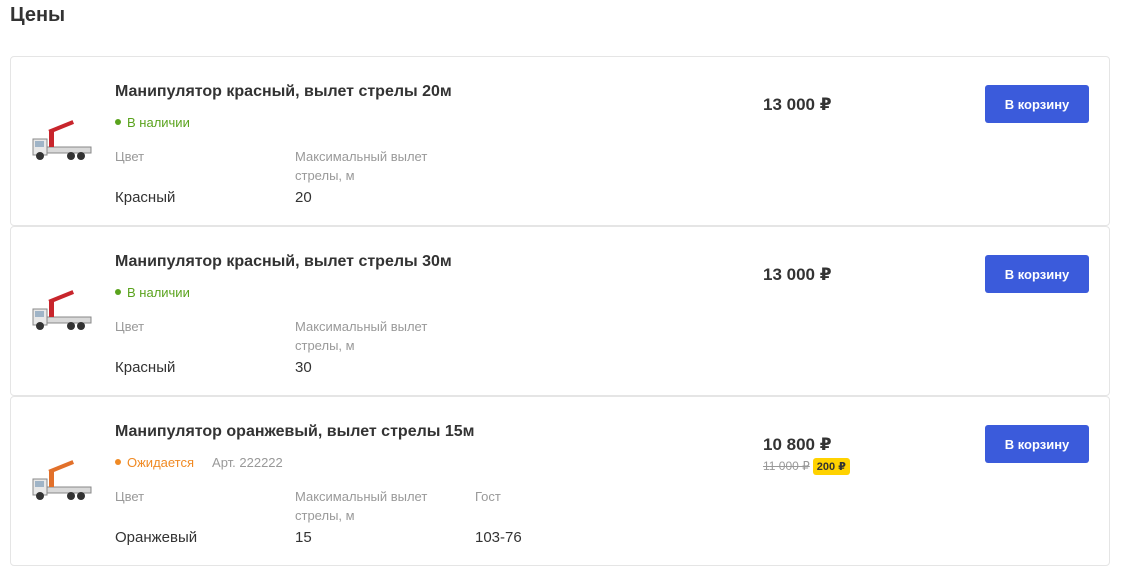 The height and width of the screenshot is (566, 1129). Describe the element at coordinates (303, 537) in the screenshot. I see `property-value-boom-reach: 15` at that location.